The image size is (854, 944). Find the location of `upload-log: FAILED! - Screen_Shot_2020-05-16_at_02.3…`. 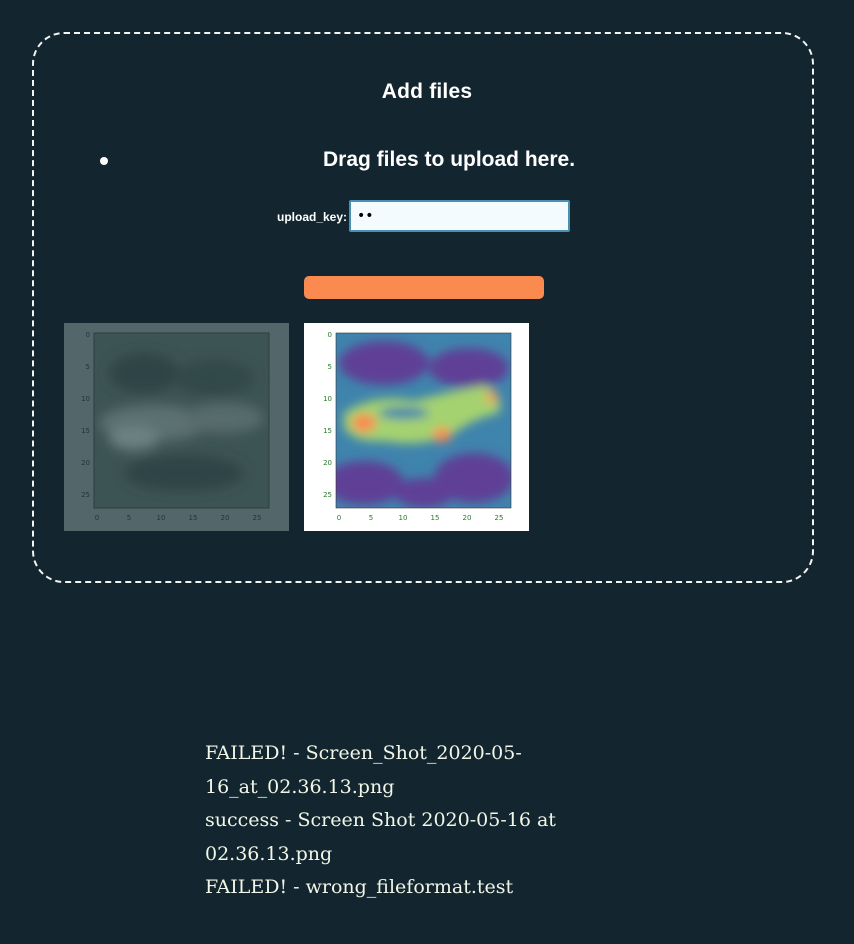

upload-log: FAILED! - Screen_Shot_2020-05-16_at_02.3… is located at coordinates (425, 821).